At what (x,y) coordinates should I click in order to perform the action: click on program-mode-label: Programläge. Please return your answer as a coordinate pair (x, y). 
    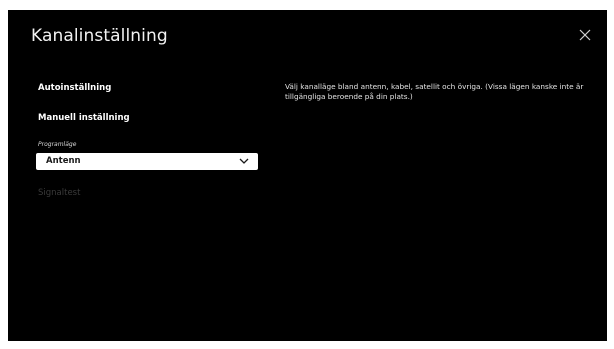
    Looking at the image, I should click on (57, 144).